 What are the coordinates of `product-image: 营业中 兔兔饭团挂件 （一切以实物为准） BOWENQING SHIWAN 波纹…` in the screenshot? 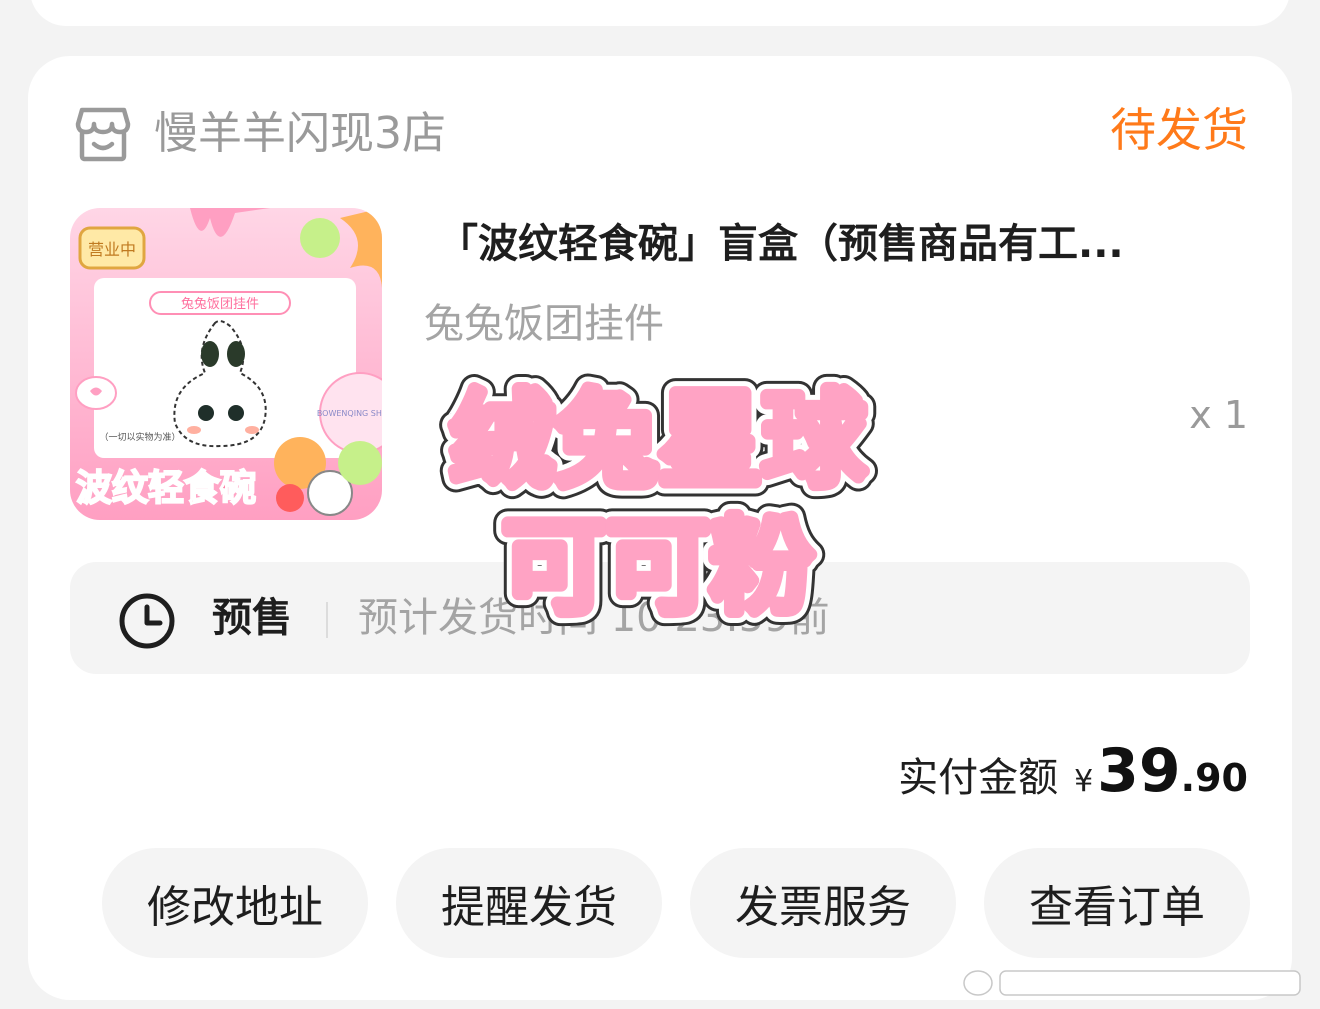 It's located at (226, 364).